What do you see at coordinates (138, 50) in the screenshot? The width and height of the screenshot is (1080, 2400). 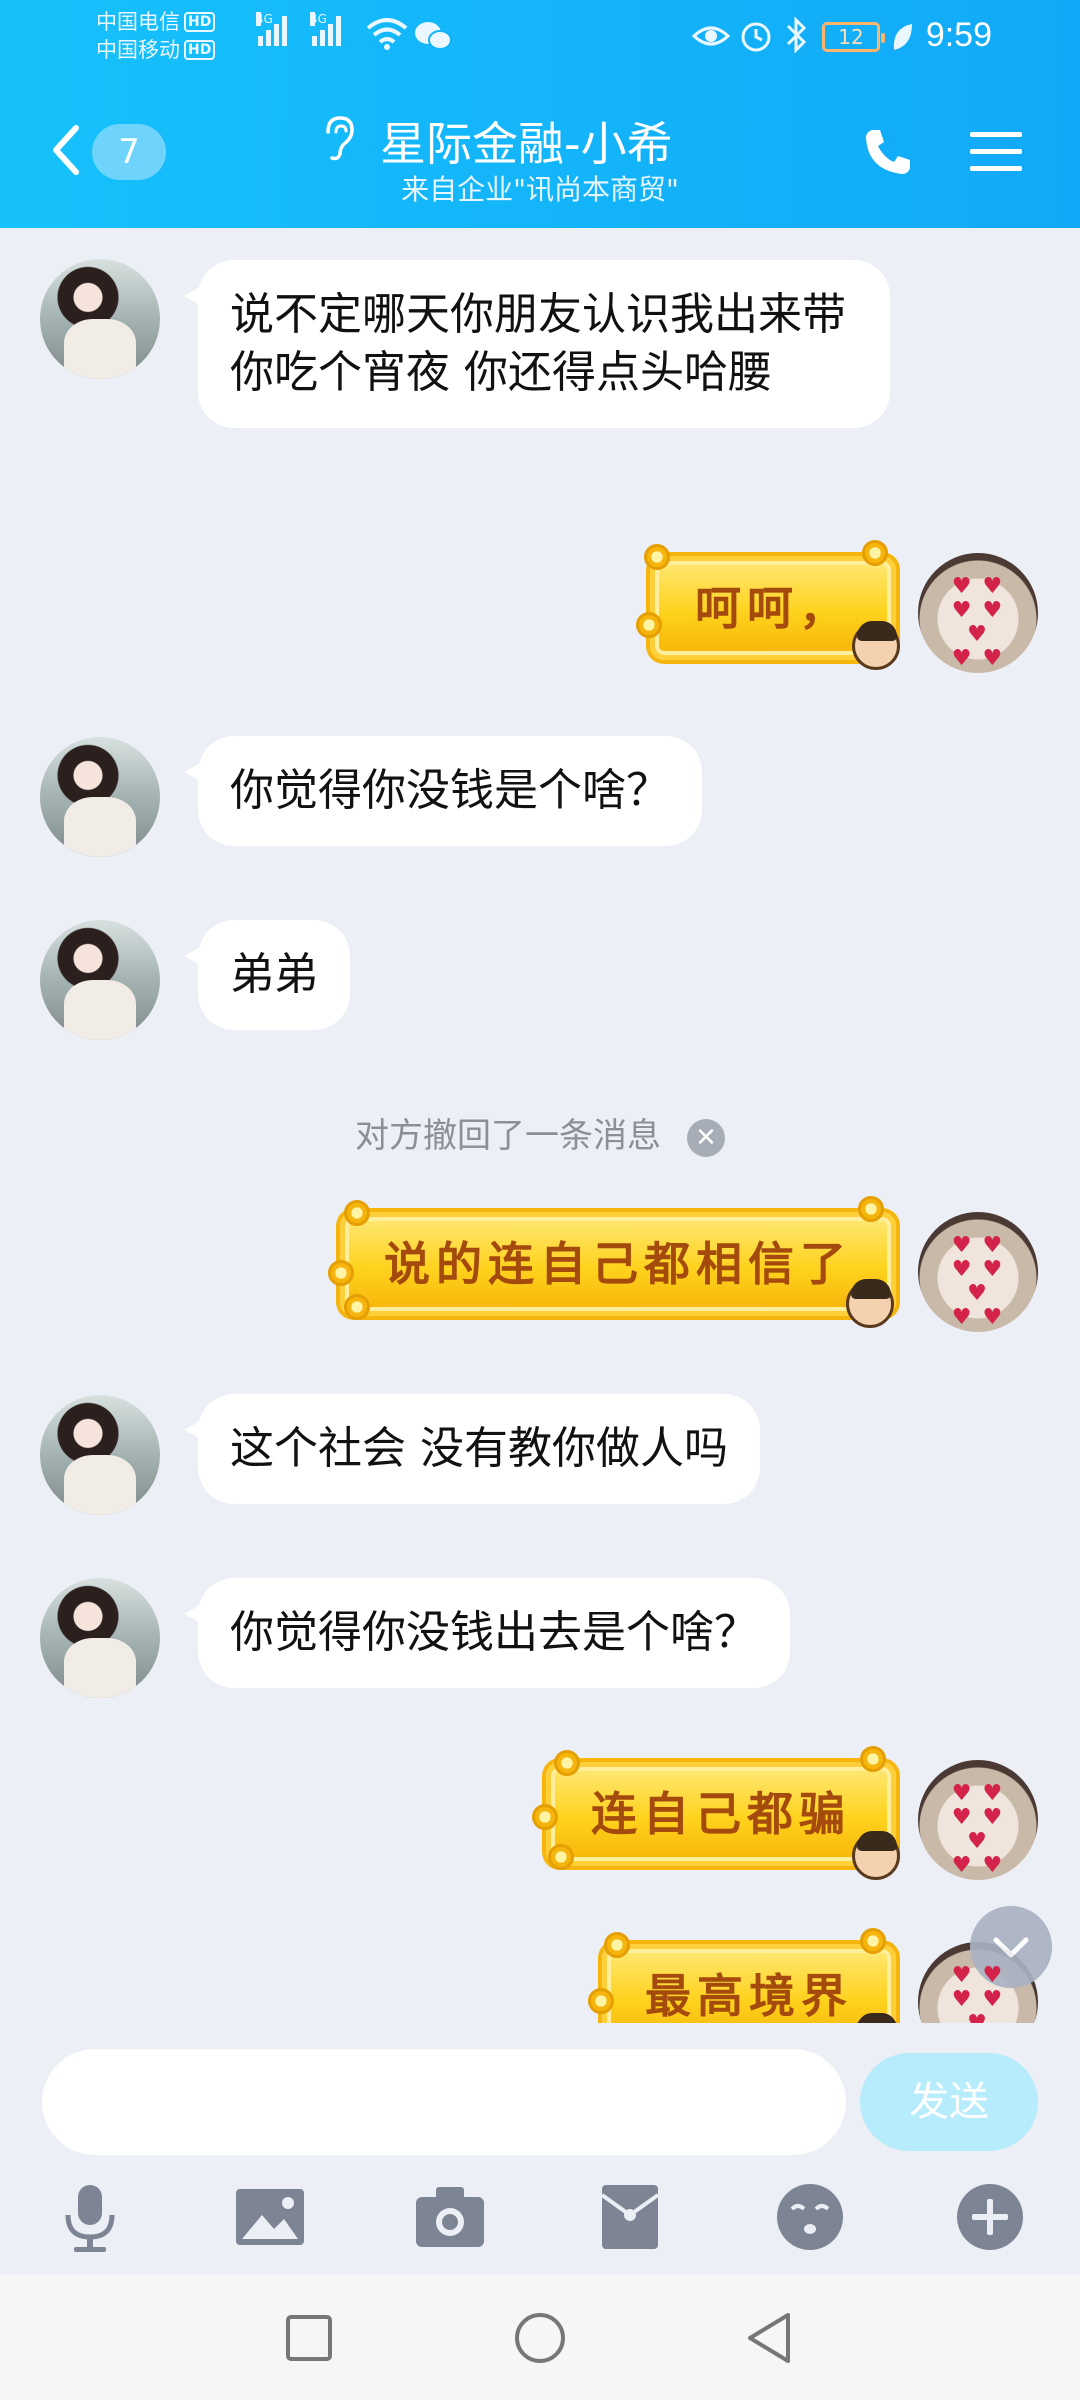 I see `carrier-2: 中国移动` at bounding box center [138, 50].